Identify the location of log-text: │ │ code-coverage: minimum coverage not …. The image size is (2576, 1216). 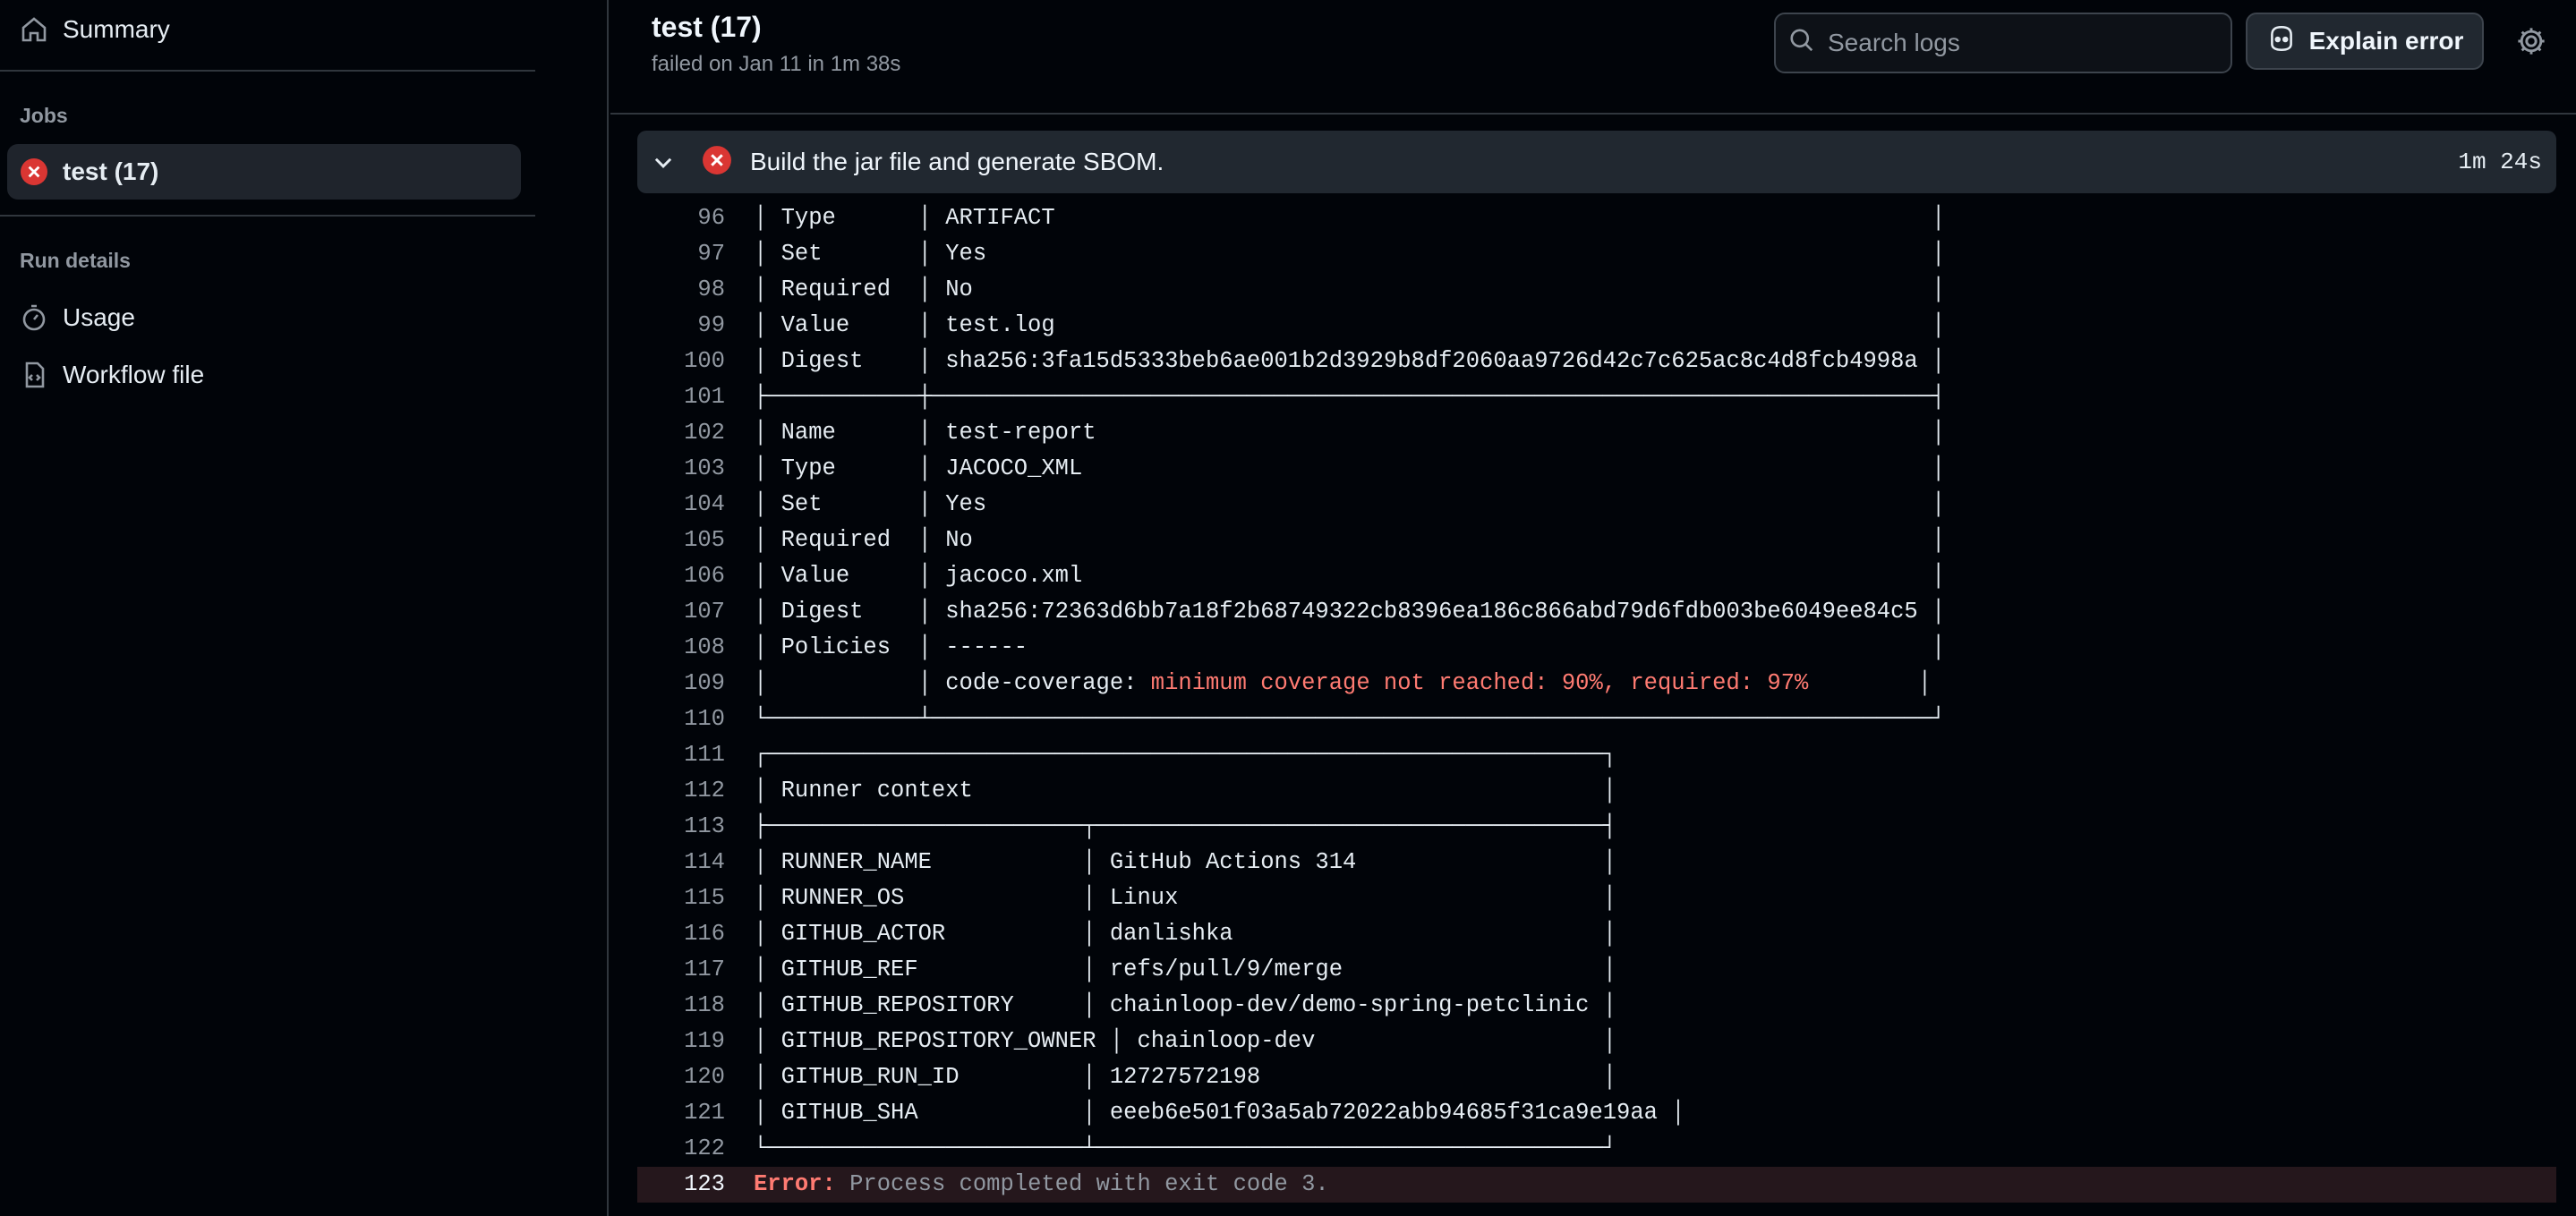
(1343, 683).